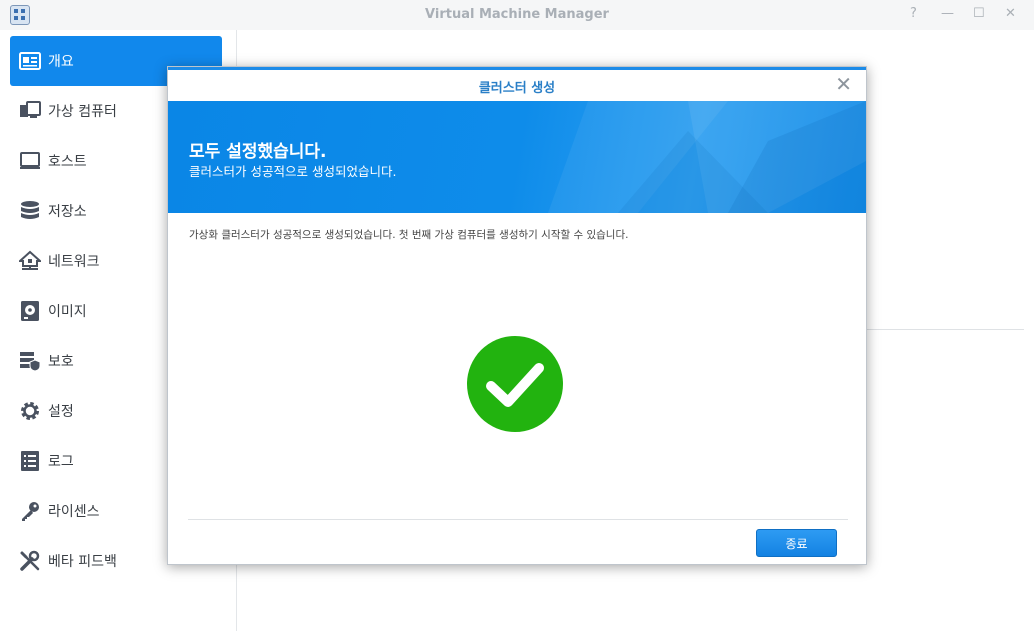  I want to click on window-title: Virtual Machine Manager, so click(517, 14).